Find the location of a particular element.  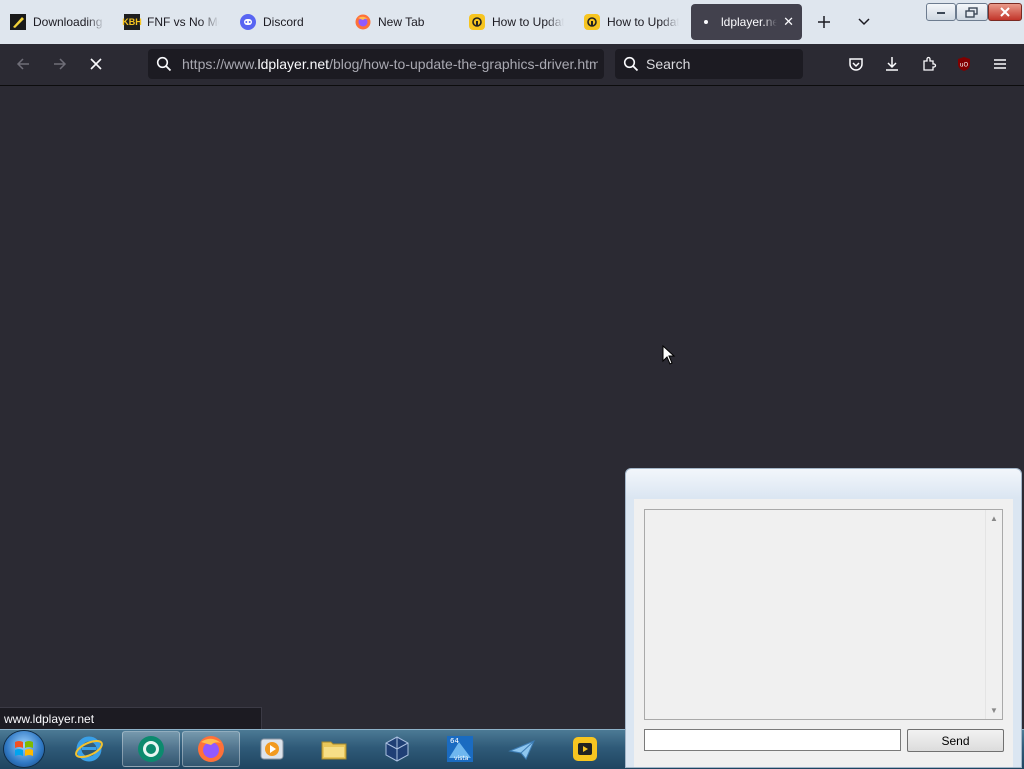

tab-label: Downloading is located at coordinates (68, 22).